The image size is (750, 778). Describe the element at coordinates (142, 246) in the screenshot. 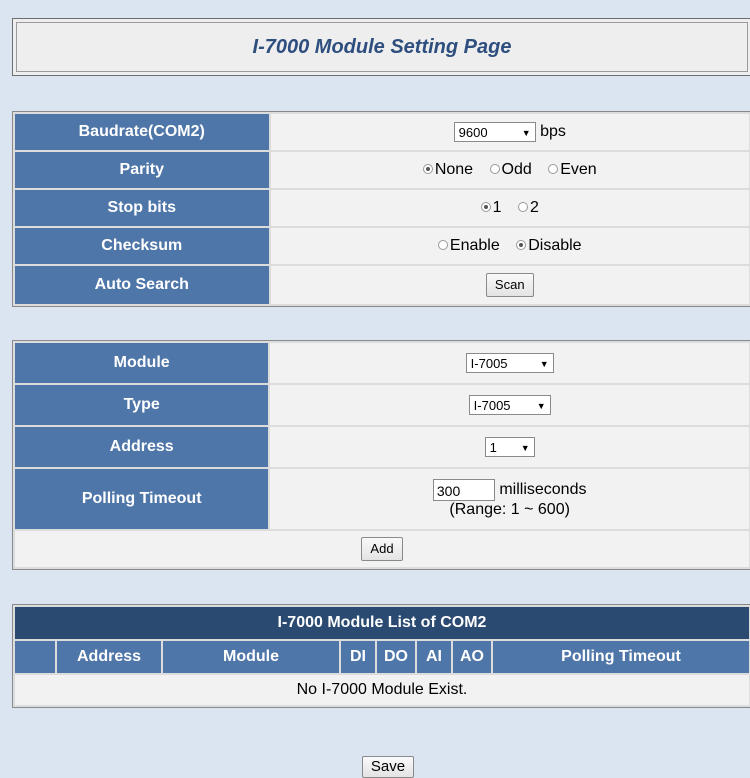

I see `checksum-label: Checksum` at that location.